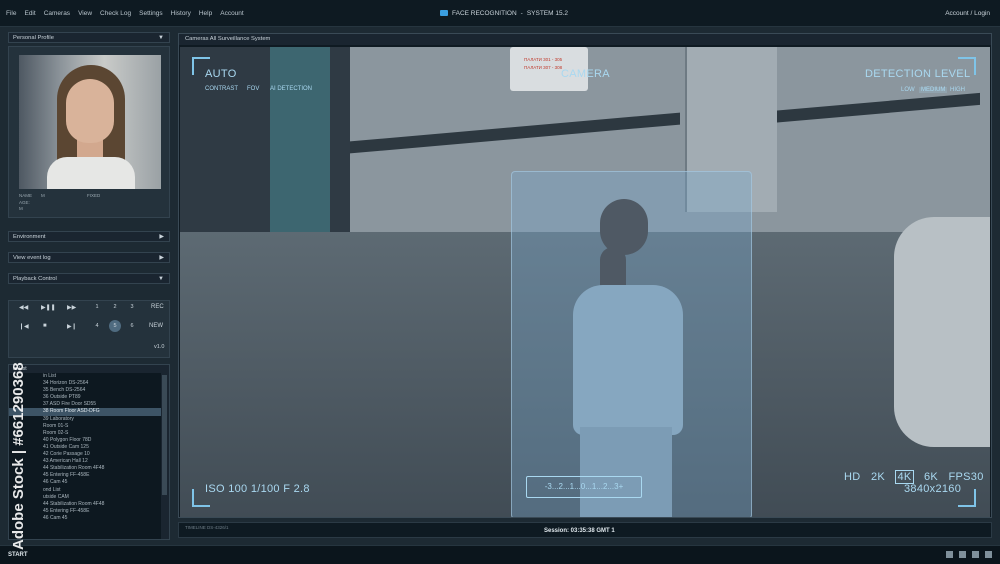  I want to click on playback-control-panel: ◀◀ ▶❚❚ ▶▶ 1 2 3 REC ❙◀ ■ ▶❙ 4 5 6 NEW, so click(89, 329).